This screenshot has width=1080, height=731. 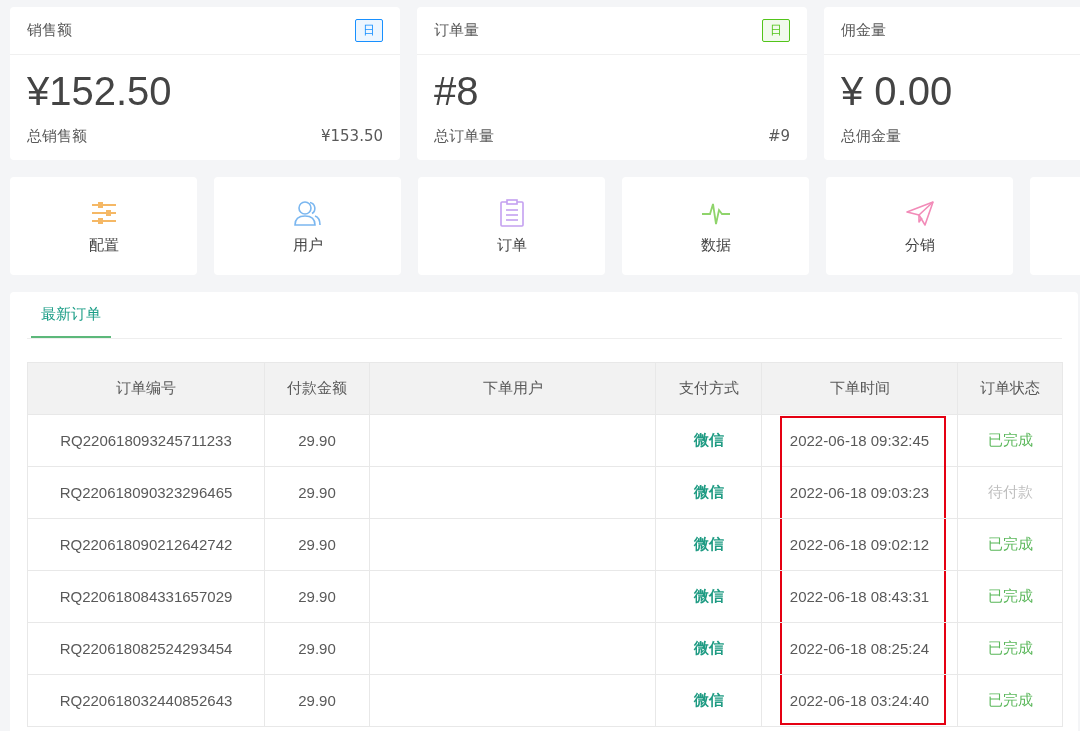 I want to click on column-header: 付款金额, so click(x=317, y=388).